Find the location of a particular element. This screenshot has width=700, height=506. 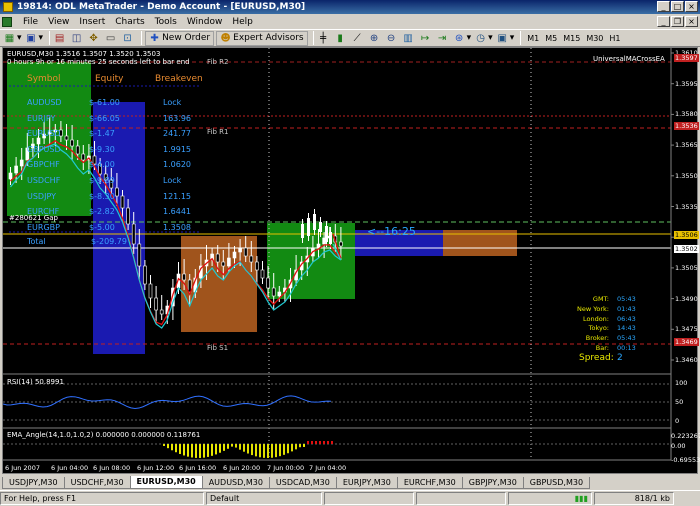

clock-label: New York: is located at coordinates (593, 308).